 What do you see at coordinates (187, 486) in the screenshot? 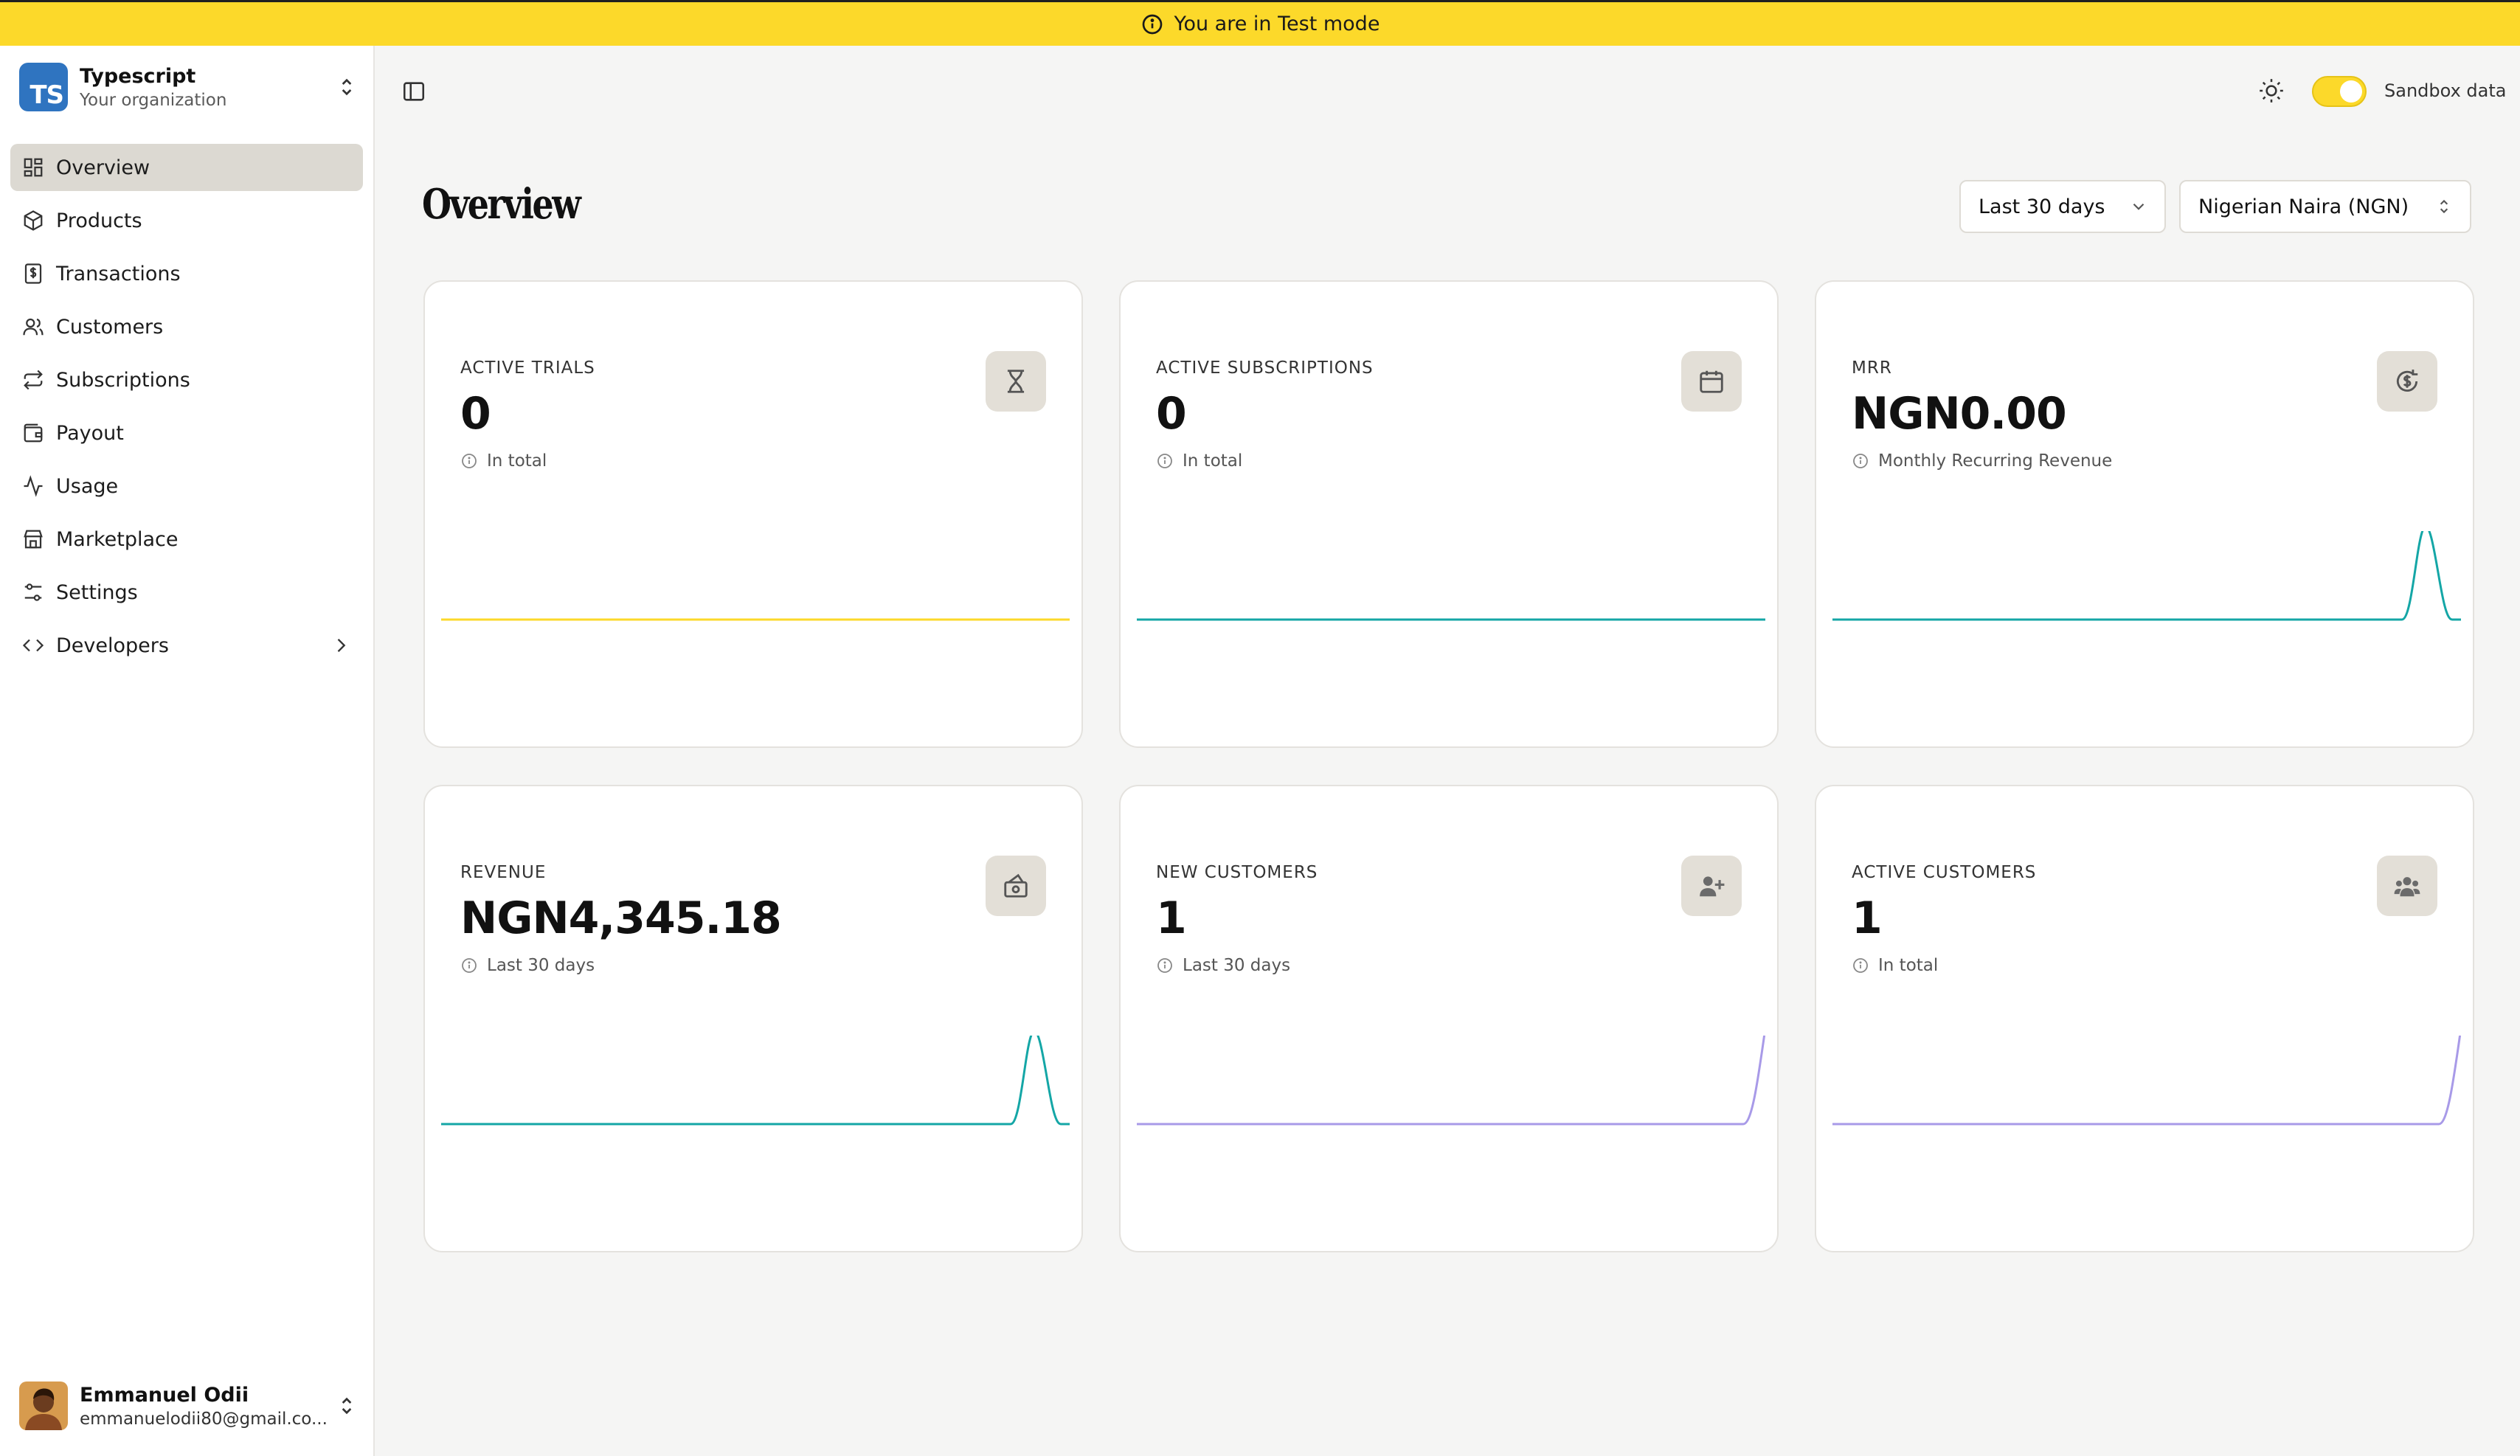
I see `sidebar-item-usage: Usage` at bounding box center [187, 486].